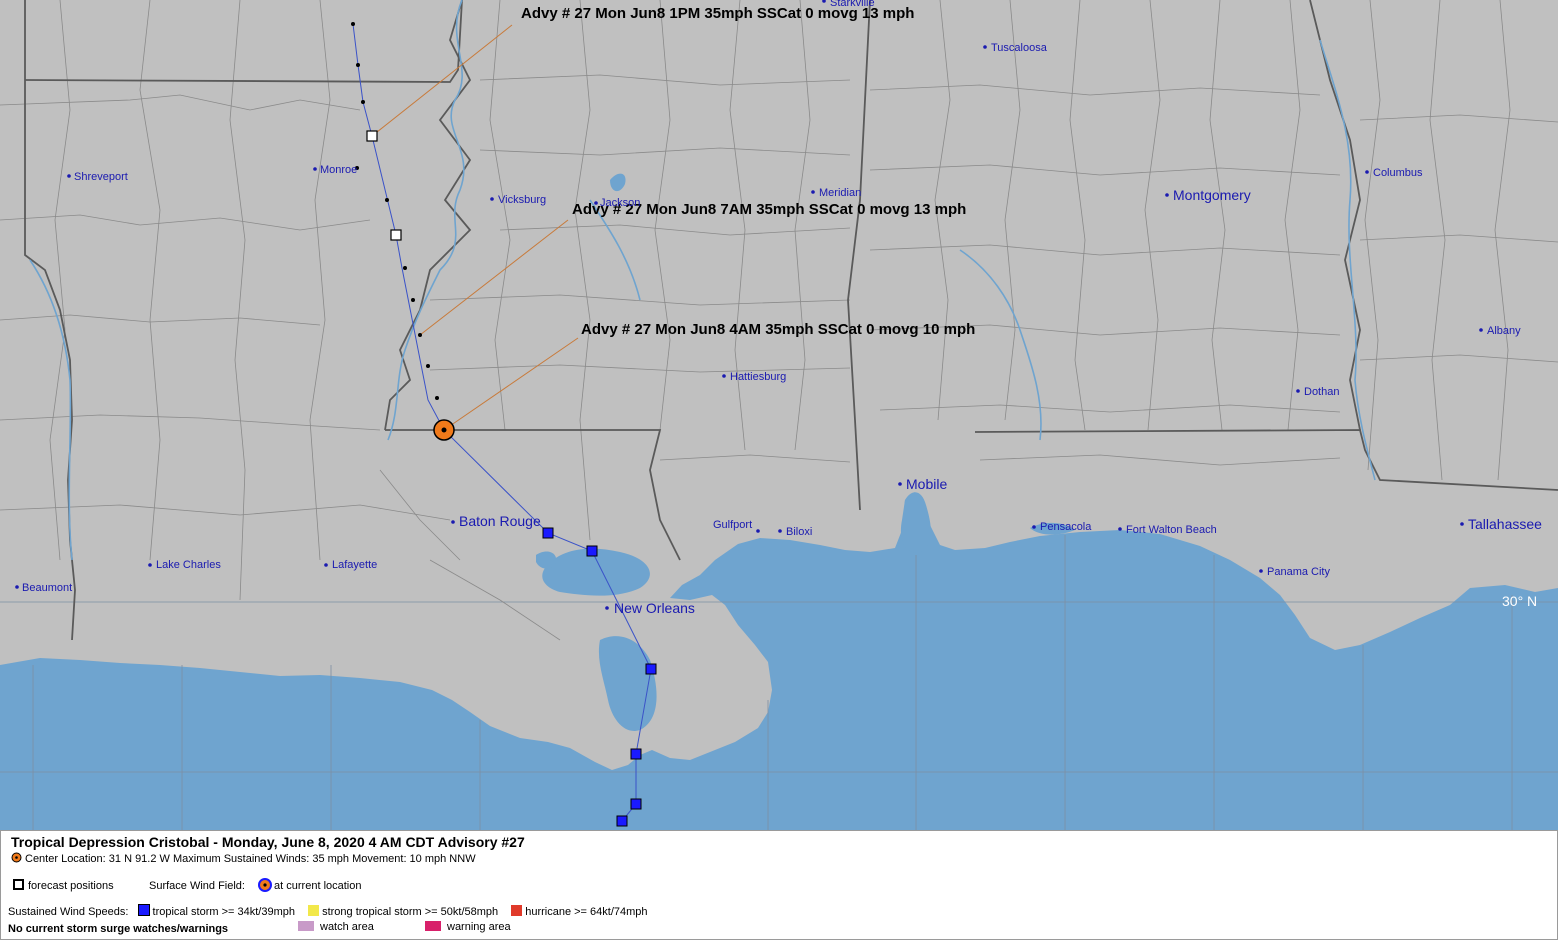  What do you see at coordinates (197, 886) in the screenshot?
I see `surface-wind-field-label: Surface Wind Field:` at bounding box center [197, 886].